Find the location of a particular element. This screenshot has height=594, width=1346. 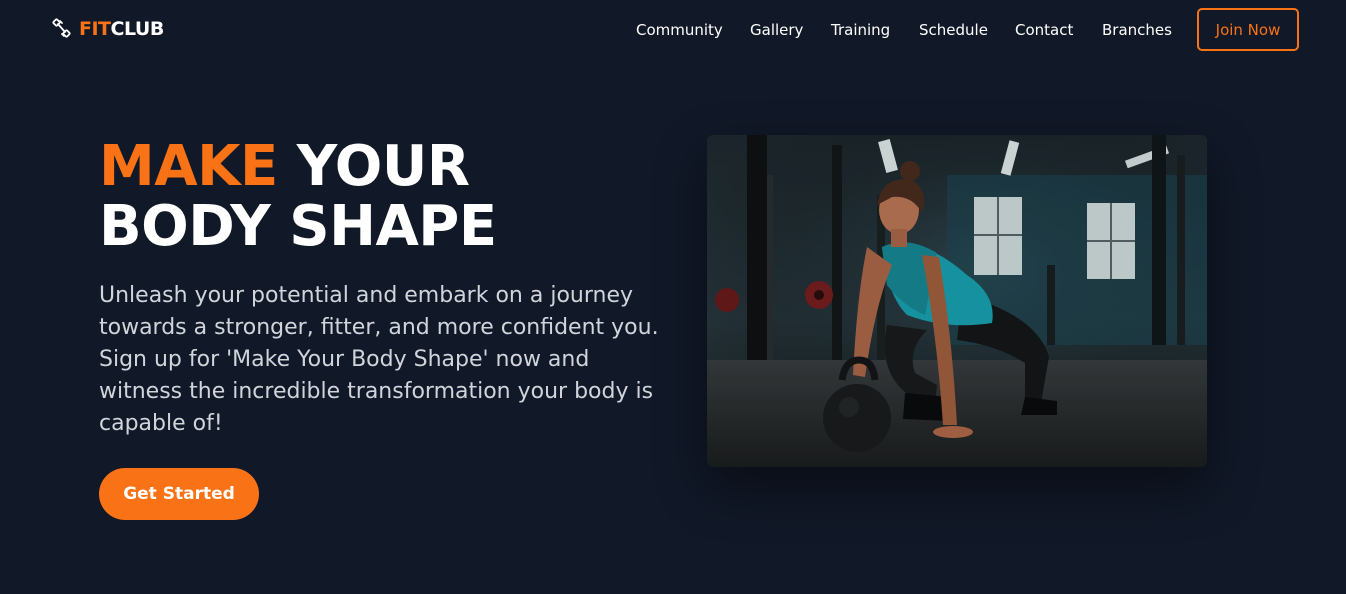

headline-line2: BODY SHAPE is located at coordinates (298, 226).